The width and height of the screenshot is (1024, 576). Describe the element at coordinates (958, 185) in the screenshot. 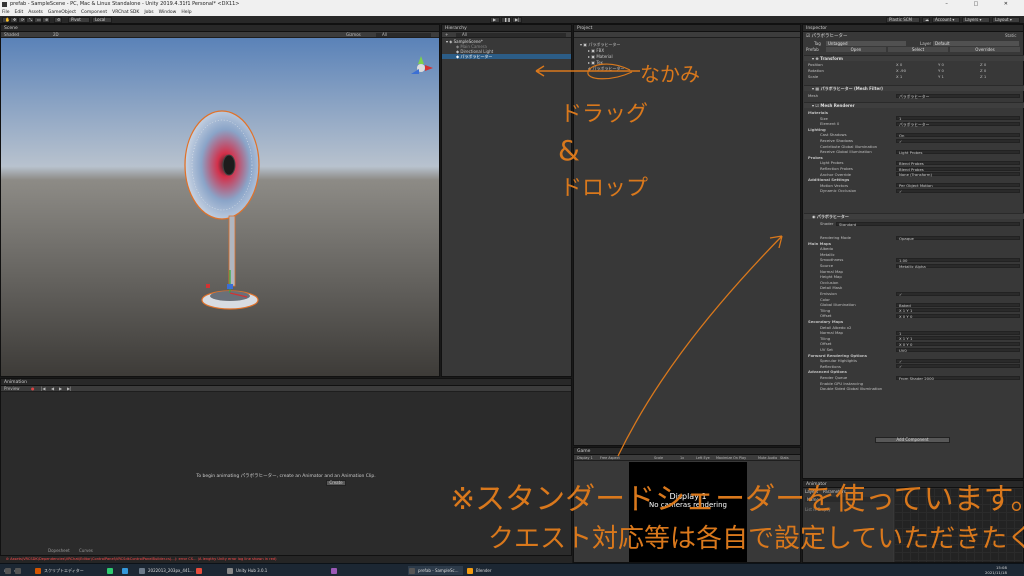

I see `mesh-renderer-value: Per Object Motion` at that location.